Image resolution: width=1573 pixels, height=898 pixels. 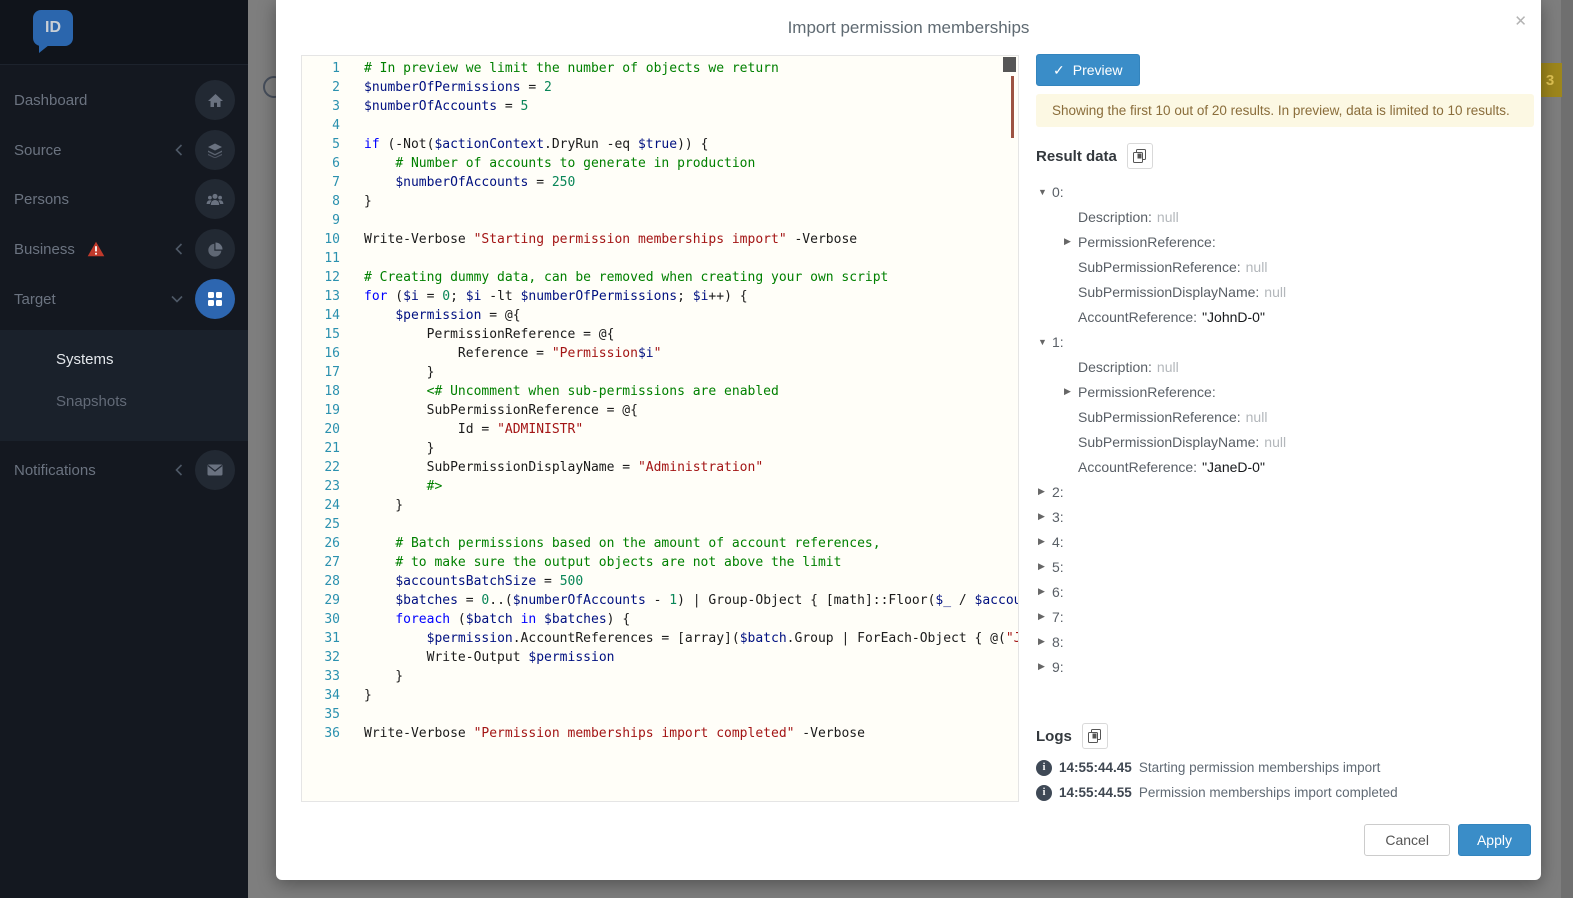 I want to click on code-line: 20 Id = "ADMINISTR", so click(x=660, y=429).